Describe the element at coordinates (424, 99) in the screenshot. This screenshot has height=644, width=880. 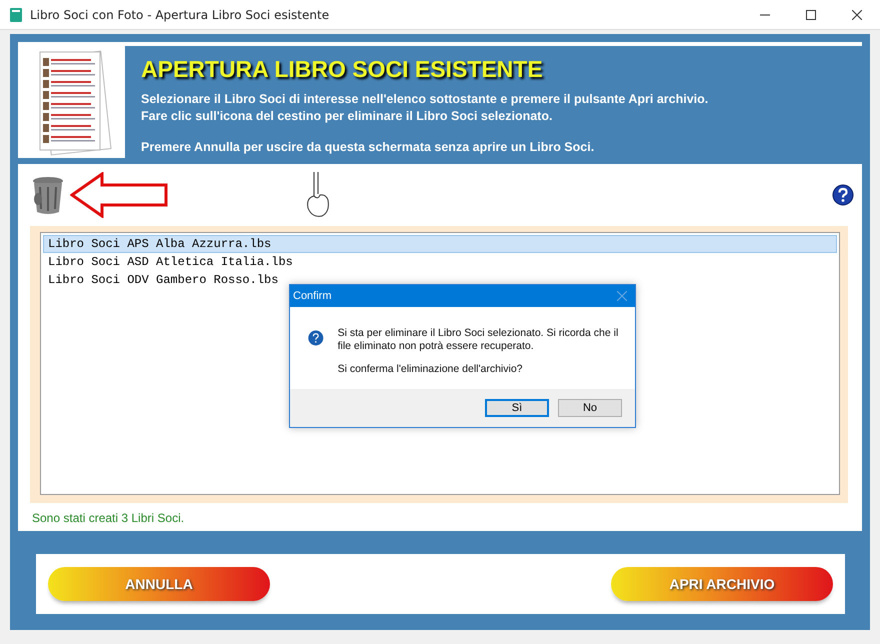
I see `header-instruction: Selezionare il Libro Soci di interesse nell'elenco sottostante e premere il pulsante Apri archivio.` at that location.